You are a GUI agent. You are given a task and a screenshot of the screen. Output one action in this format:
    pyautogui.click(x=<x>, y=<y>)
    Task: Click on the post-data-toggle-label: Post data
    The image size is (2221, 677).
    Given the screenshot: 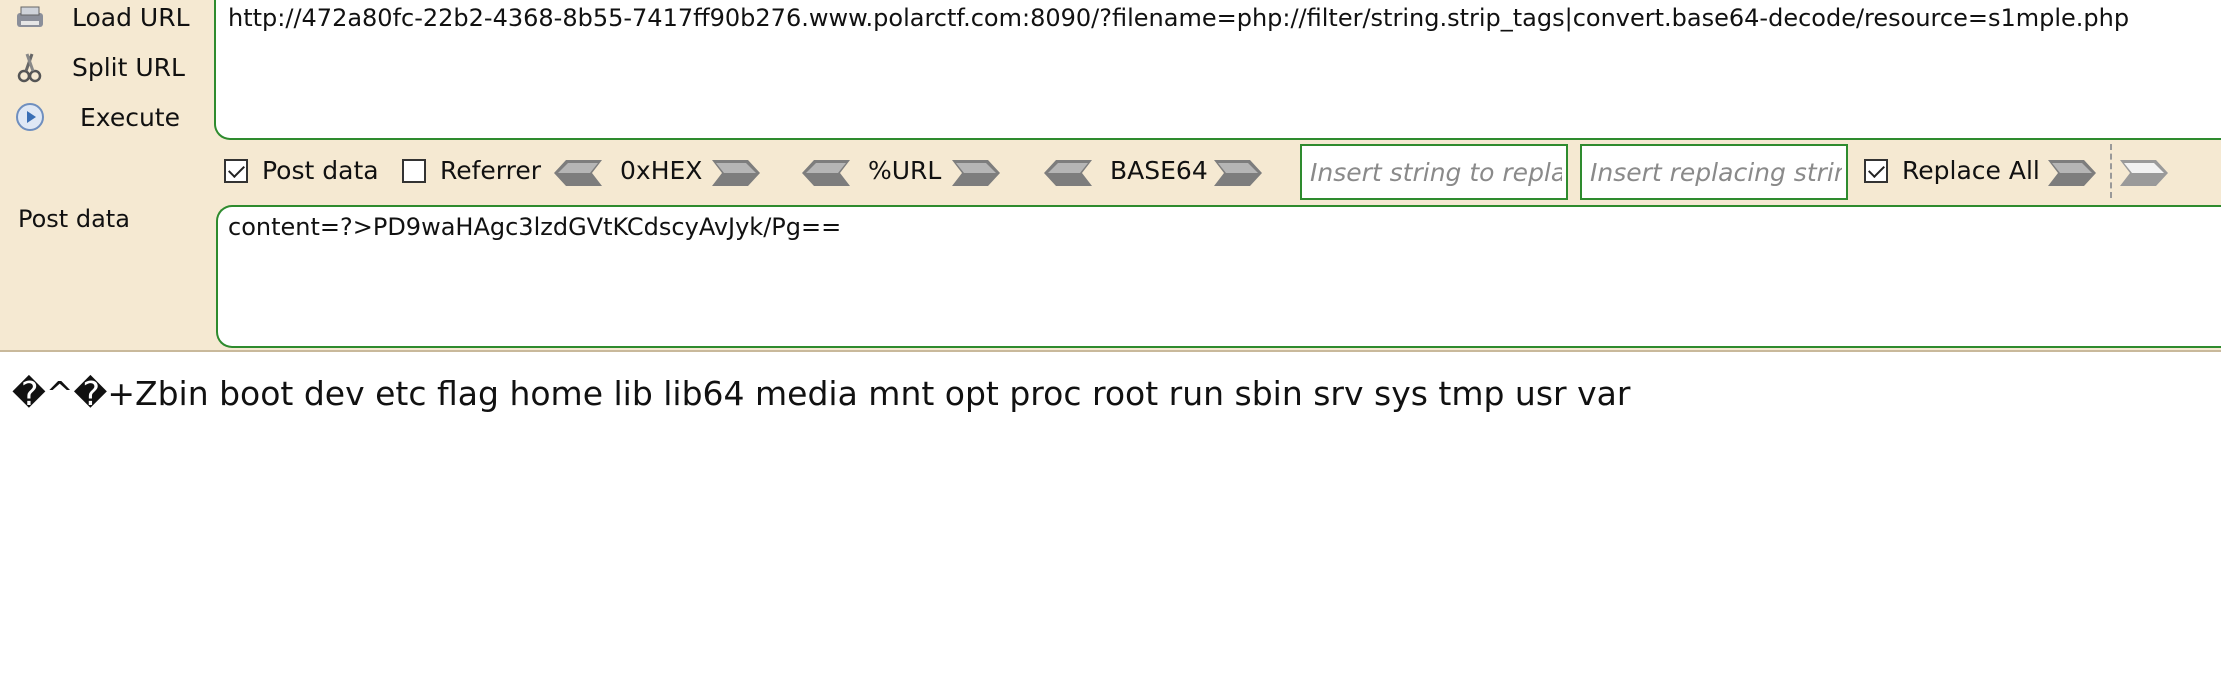 What is the action you would take?
    pyautogui.click(x=320, y=170)
    